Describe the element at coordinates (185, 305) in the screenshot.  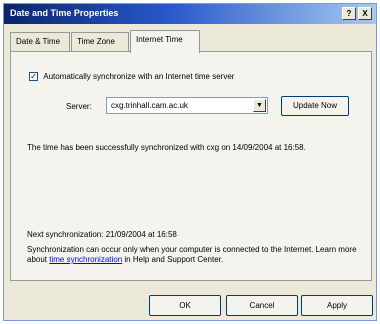
I see `ok-button: OK` at that location.